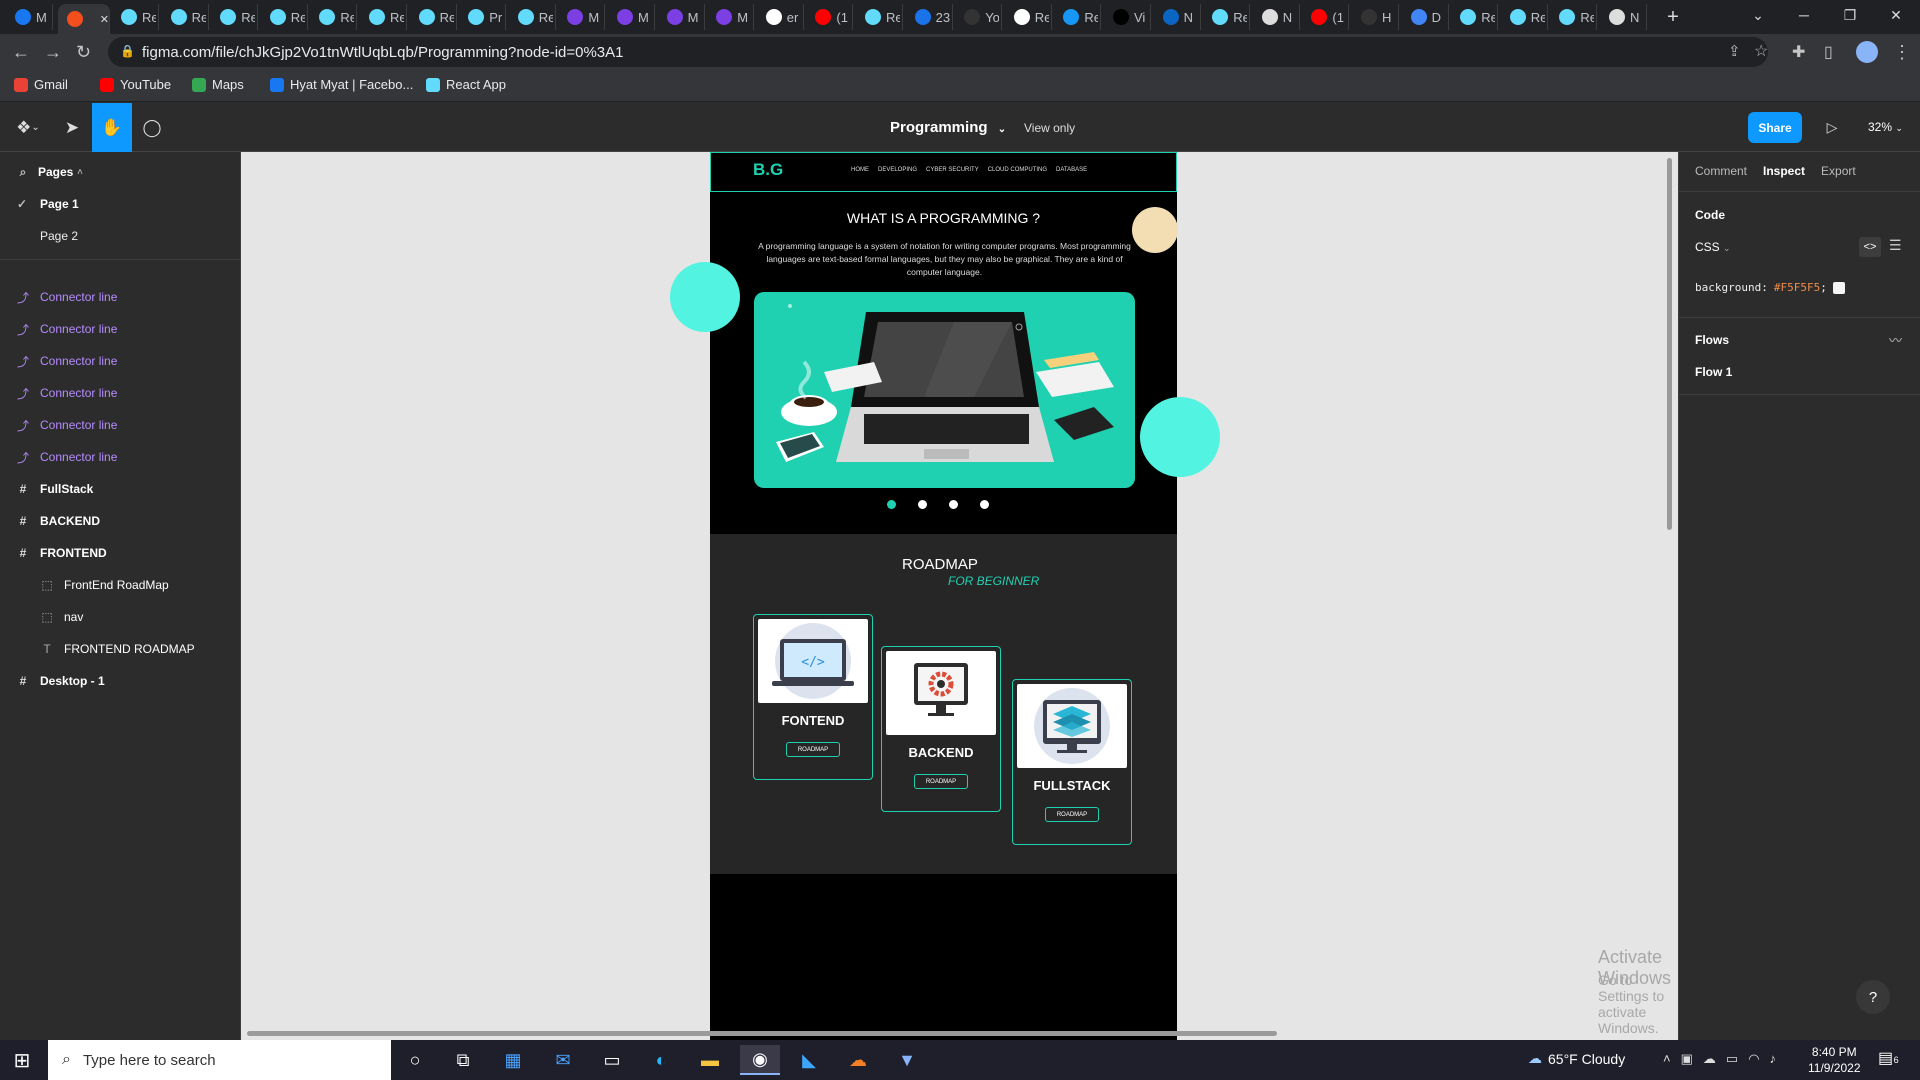 This screenshot has width=1920, height=1080. What do you see at coordinates (858, 1060) in the screenshot?
I see `cloud-app-icon: ☁` at bounding box center [858, 1060].